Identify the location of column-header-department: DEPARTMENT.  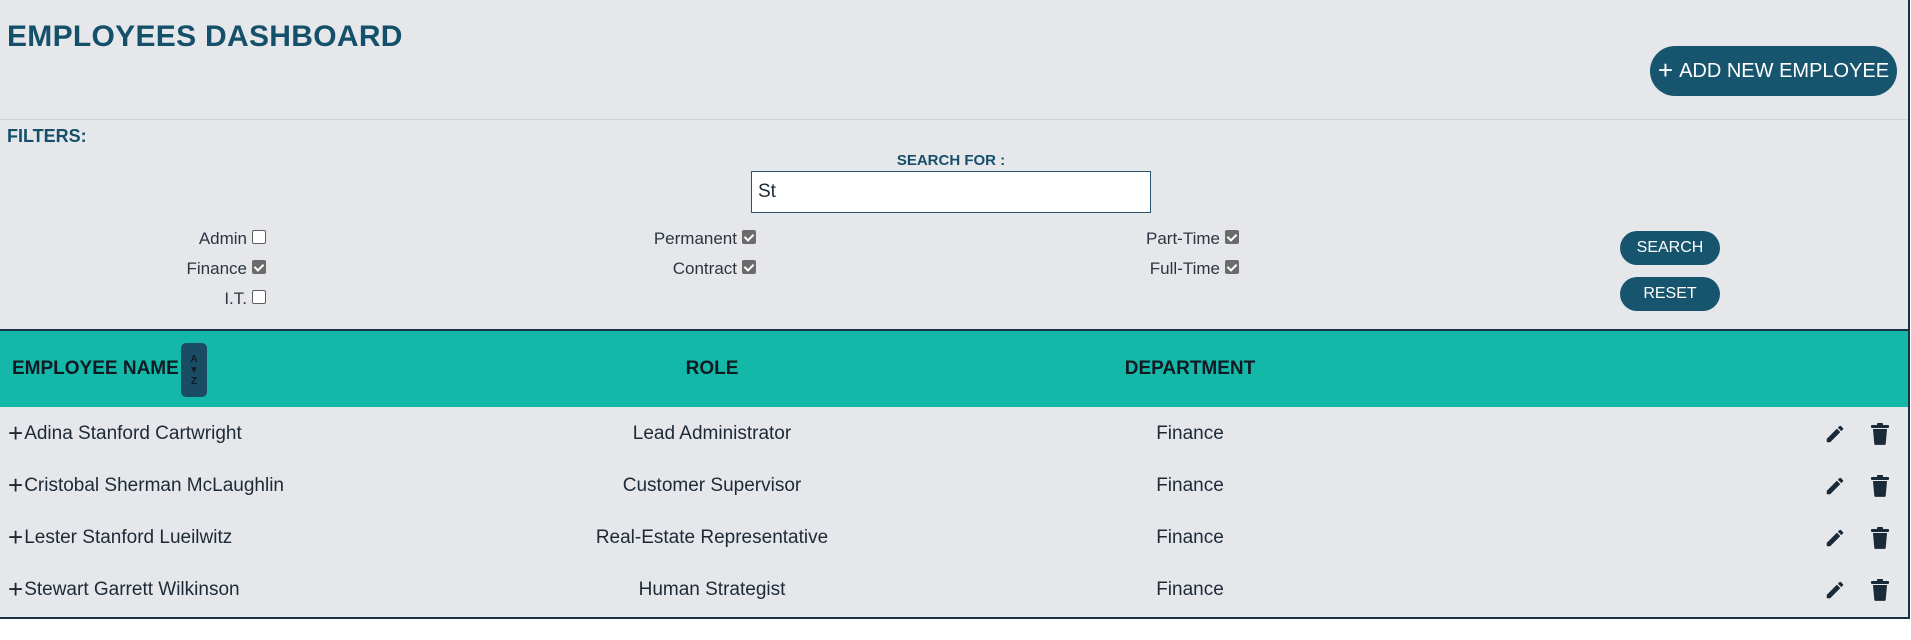
(1190, 368).